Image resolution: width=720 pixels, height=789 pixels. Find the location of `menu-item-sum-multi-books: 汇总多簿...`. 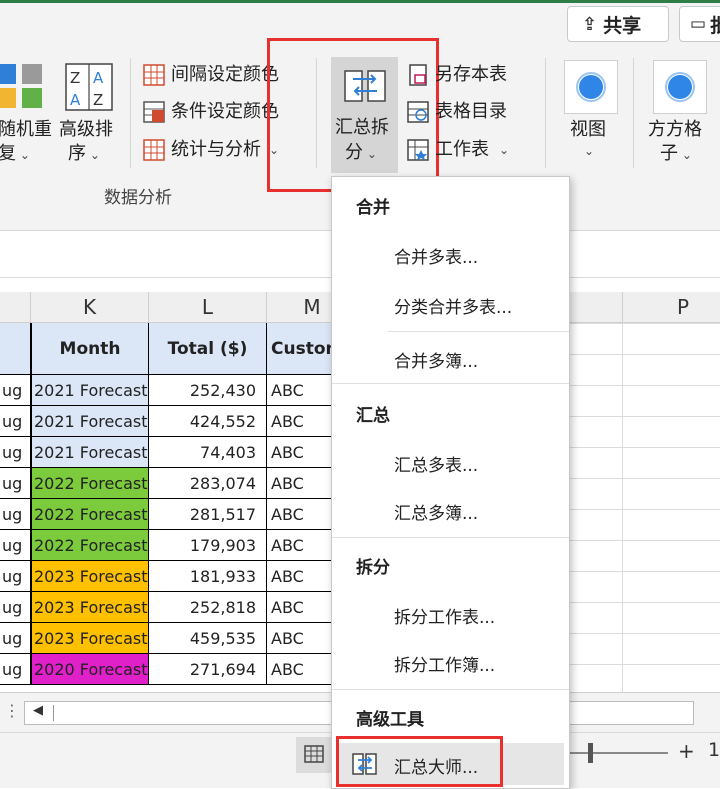

menu-item-sum-multi-books: 汇总多簿... is located at coordinates (436, 511).